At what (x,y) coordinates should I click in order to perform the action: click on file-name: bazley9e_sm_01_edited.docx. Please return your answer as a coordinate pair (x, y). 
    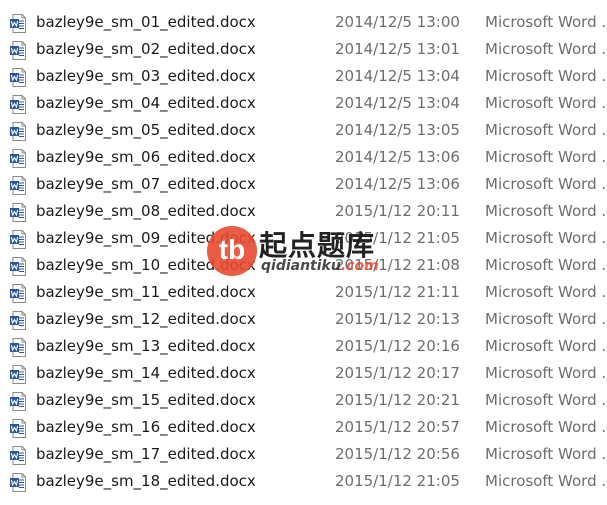
    Looking at the image, I should click on (146, 22).